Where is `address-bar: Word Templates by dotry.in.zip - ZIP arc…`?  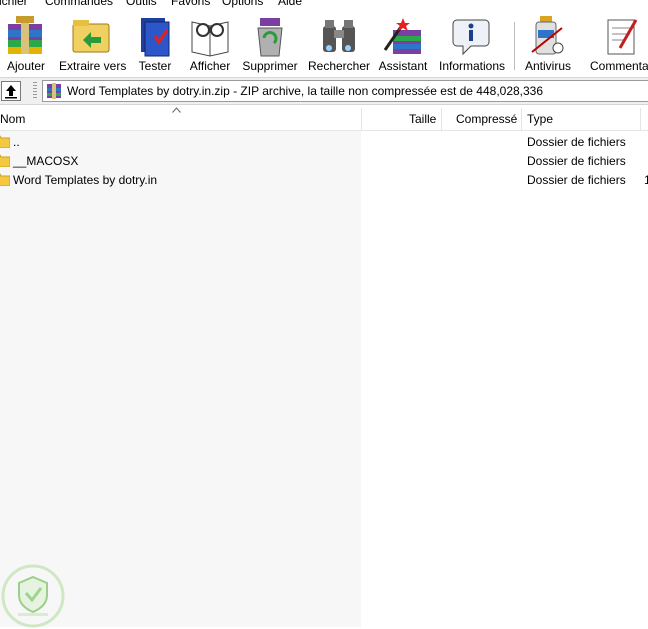
address-bar: Word Templates by dotry.in.zip - ZIP arc… is located at coordinates (324, 91).